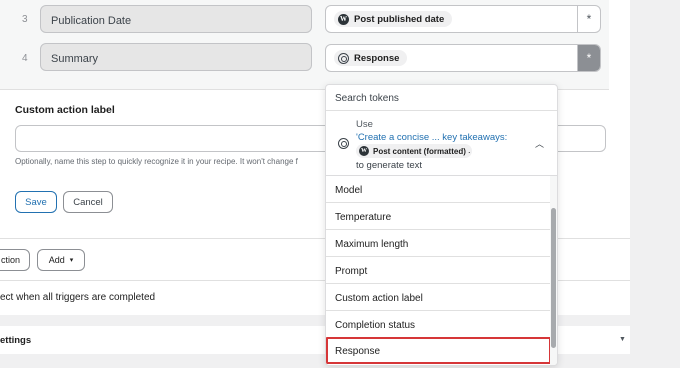 The image size is (680, 368). I want to click on field-value-publication-date: W Post published date *, so click(463, 19).